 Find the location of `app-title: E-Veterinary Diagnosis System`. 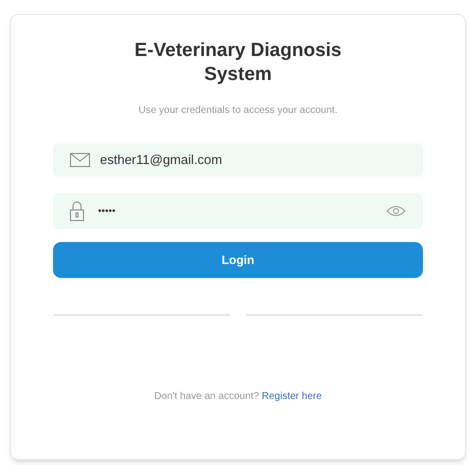

app-title: E-Veterinary Diagnosis System is located at coordinates (238, 63).